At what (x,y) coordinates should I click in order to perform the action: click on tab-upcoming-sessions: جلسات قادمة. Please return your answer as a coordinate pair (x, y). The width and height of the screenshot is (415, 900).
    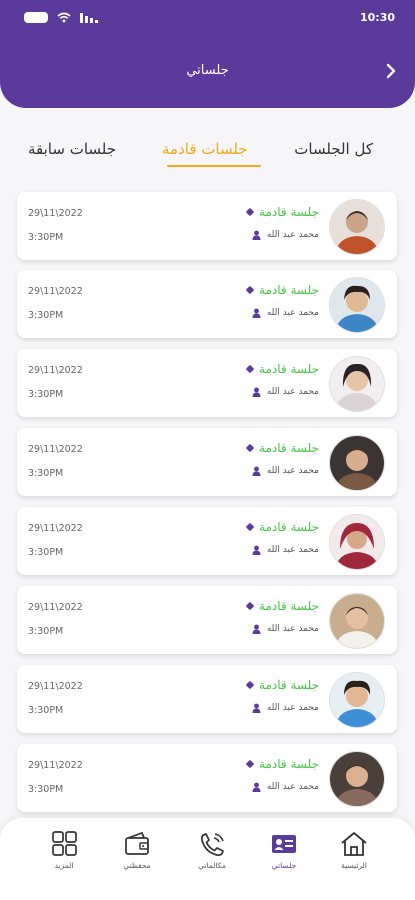
    Looking at the image, I should click on (205, 149).